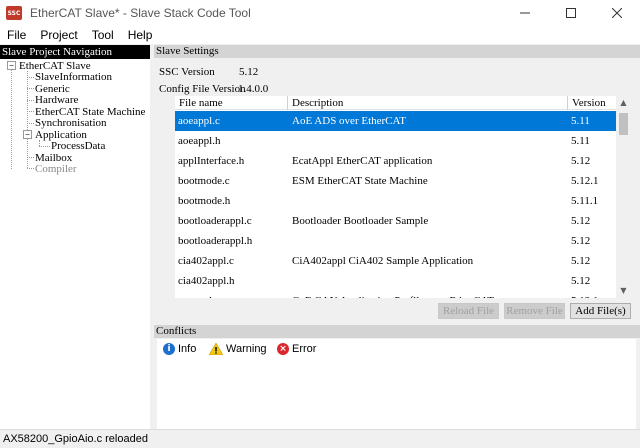 This screenshot has width=640, height=448. Describe the element at coordinates (71, 123) in the screenshot. I see `tree-item-synchronisation: Synchronisation` at that location.